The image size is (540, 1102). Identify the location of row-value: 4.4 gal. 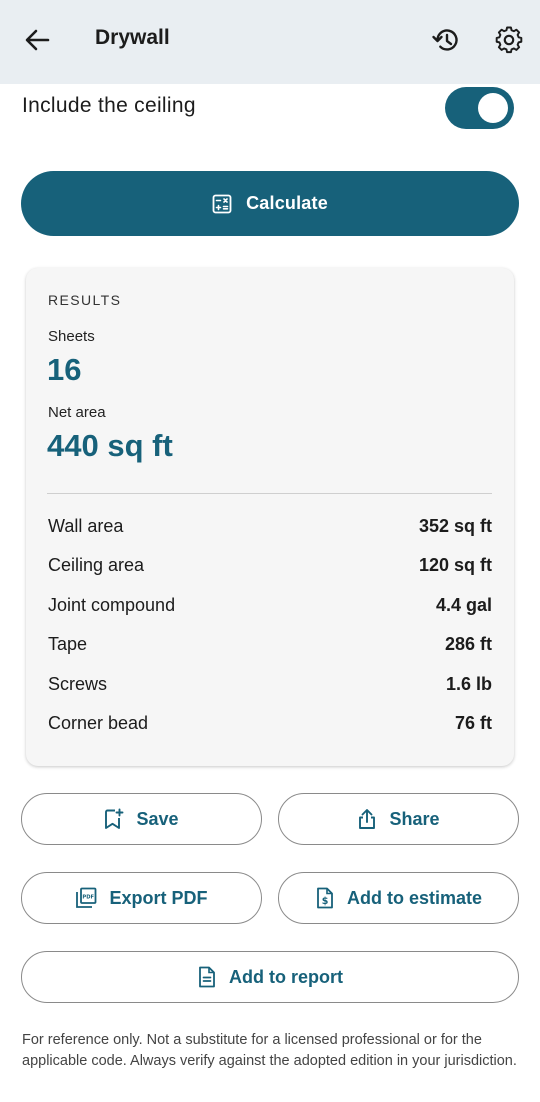
(463, 604).